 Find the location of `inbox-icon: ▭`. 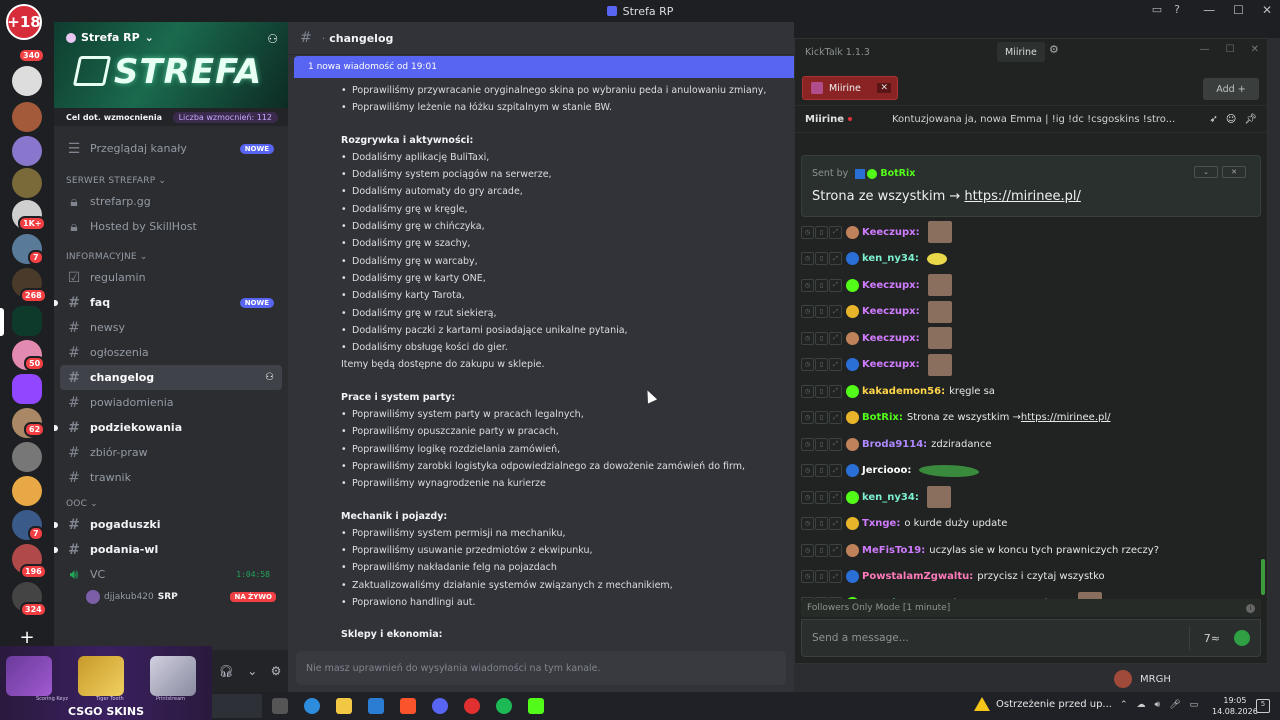

inbox-icon: ▭ is located at coordinates (1157, 9).